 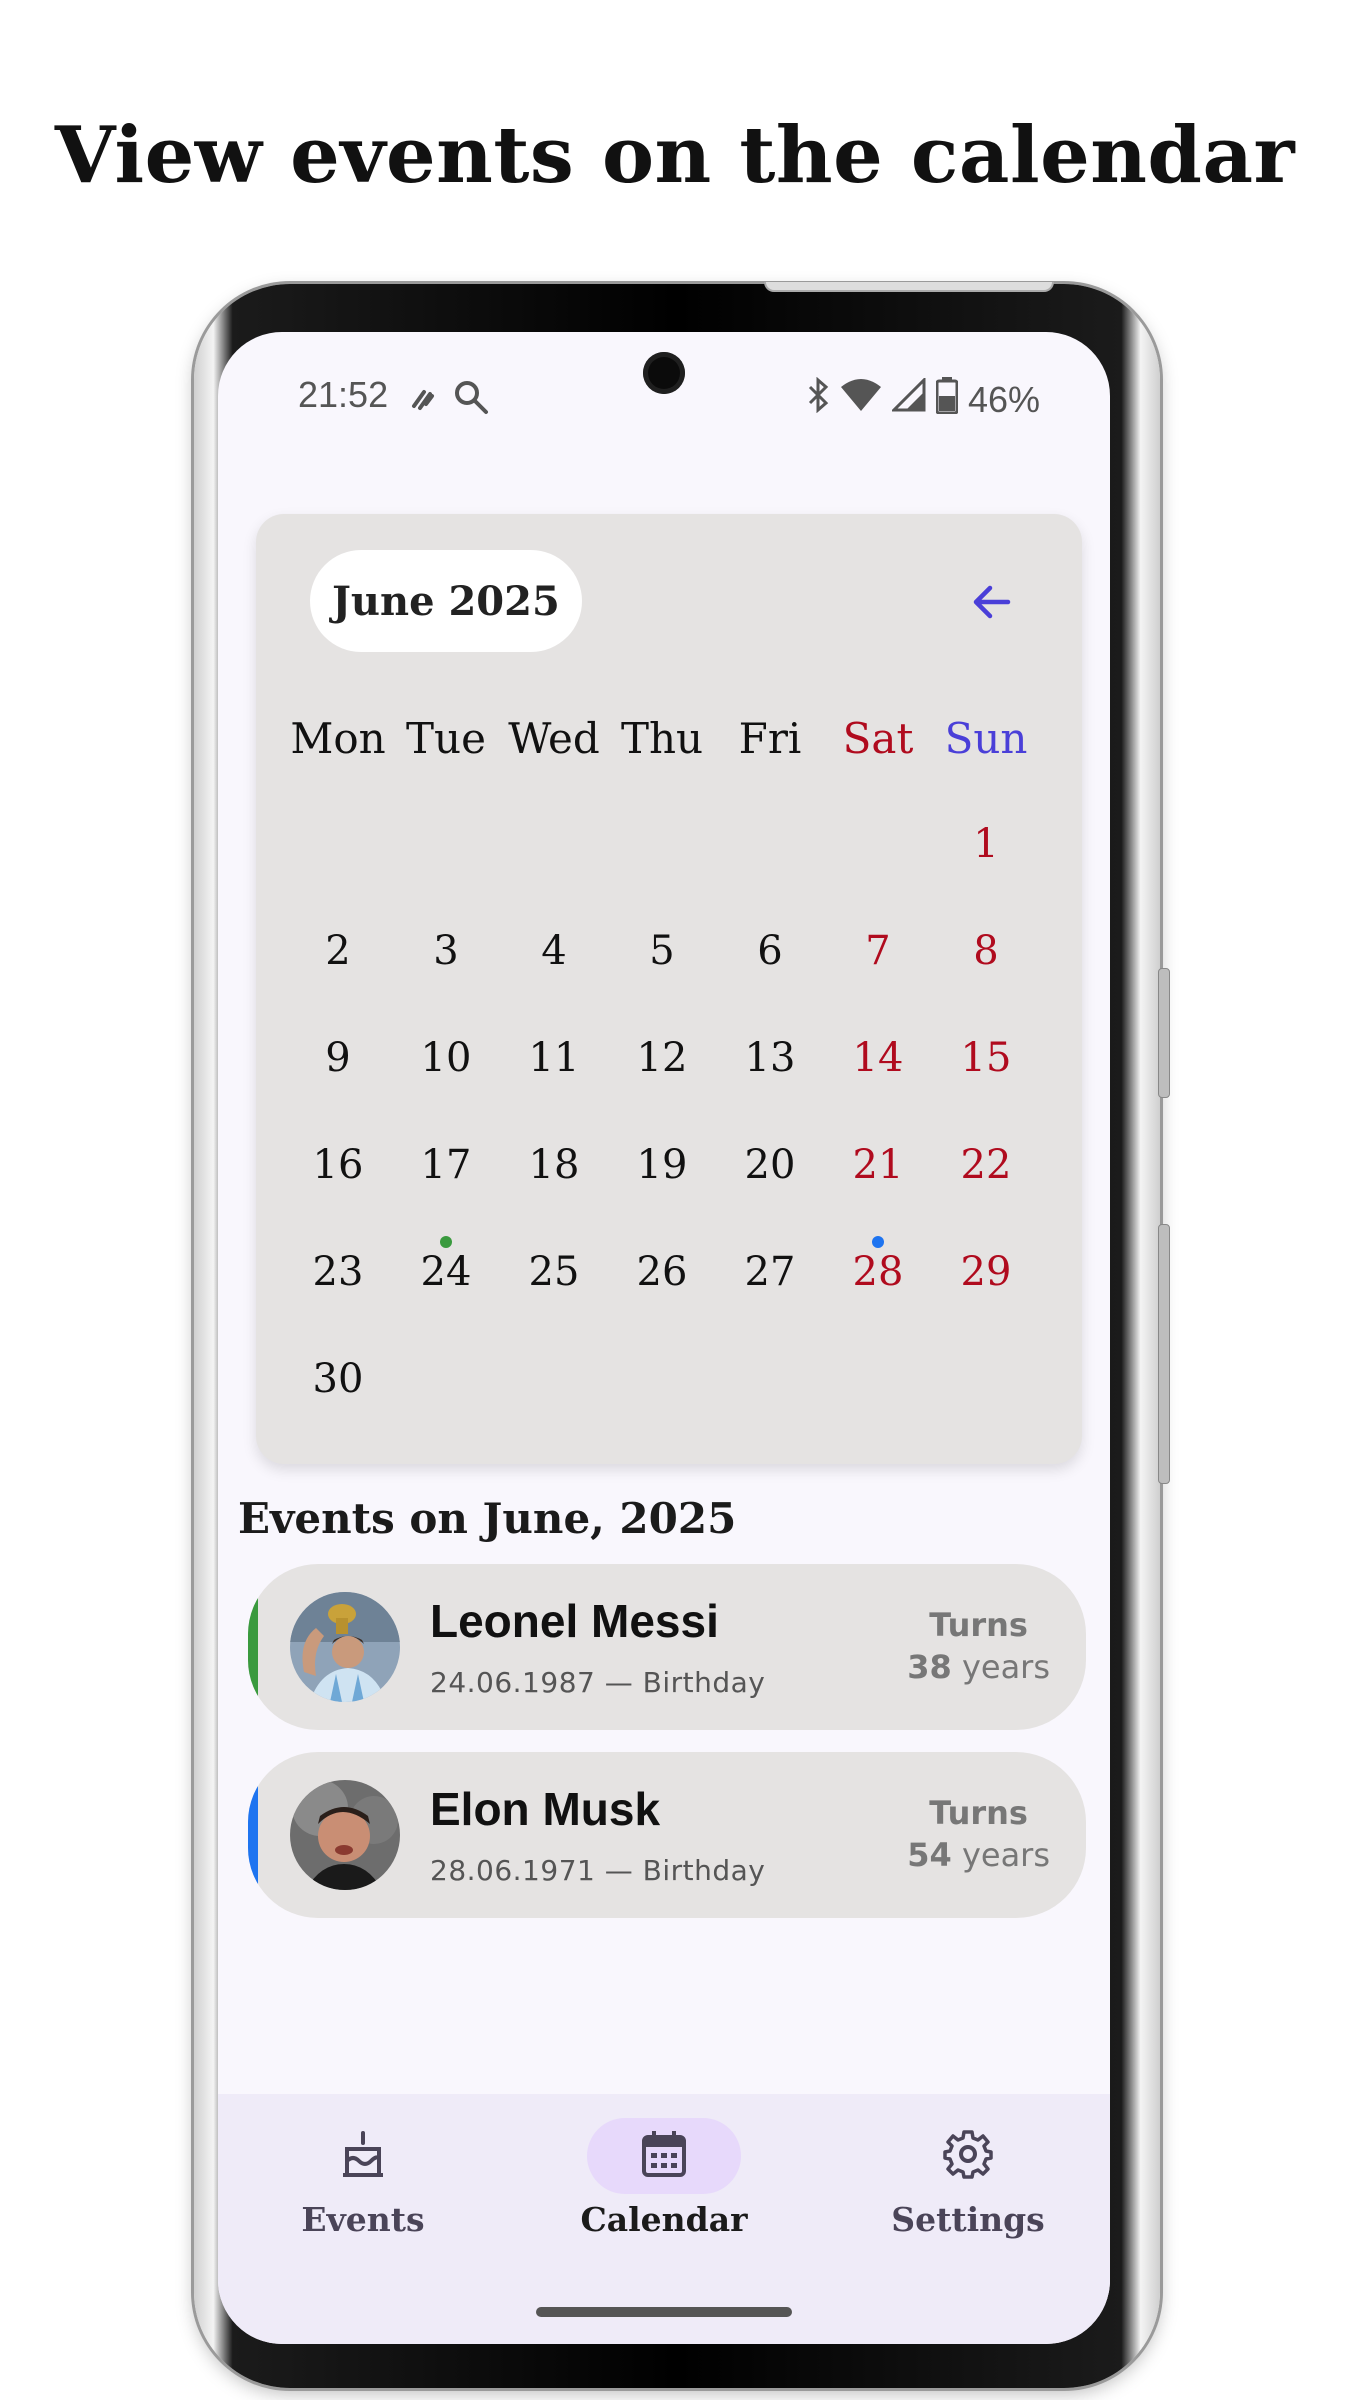 I want to click on nav-label-calendar: Calendar, so click(x=664, y=2219).